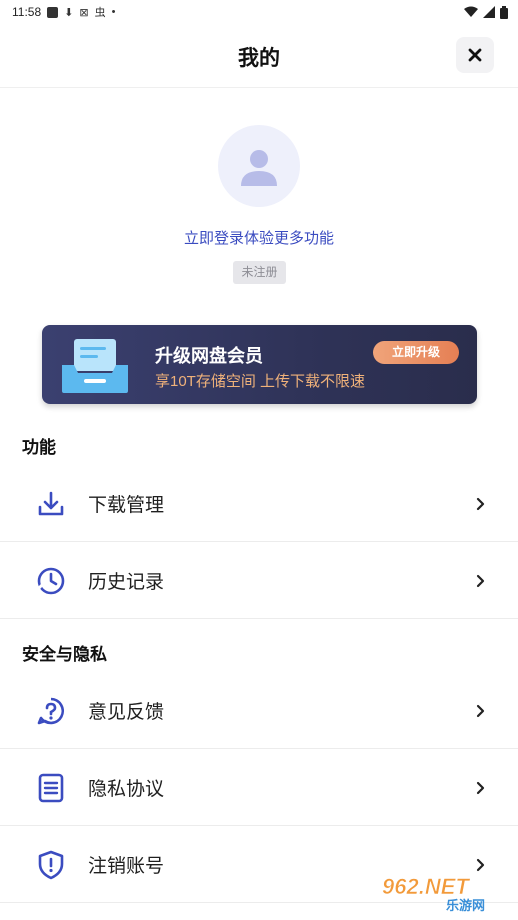 The width and height of the screenshot is (518, 920). Describe the element at coordinates (504, 12) in the screenshot. I see `battery-icon` at that location.